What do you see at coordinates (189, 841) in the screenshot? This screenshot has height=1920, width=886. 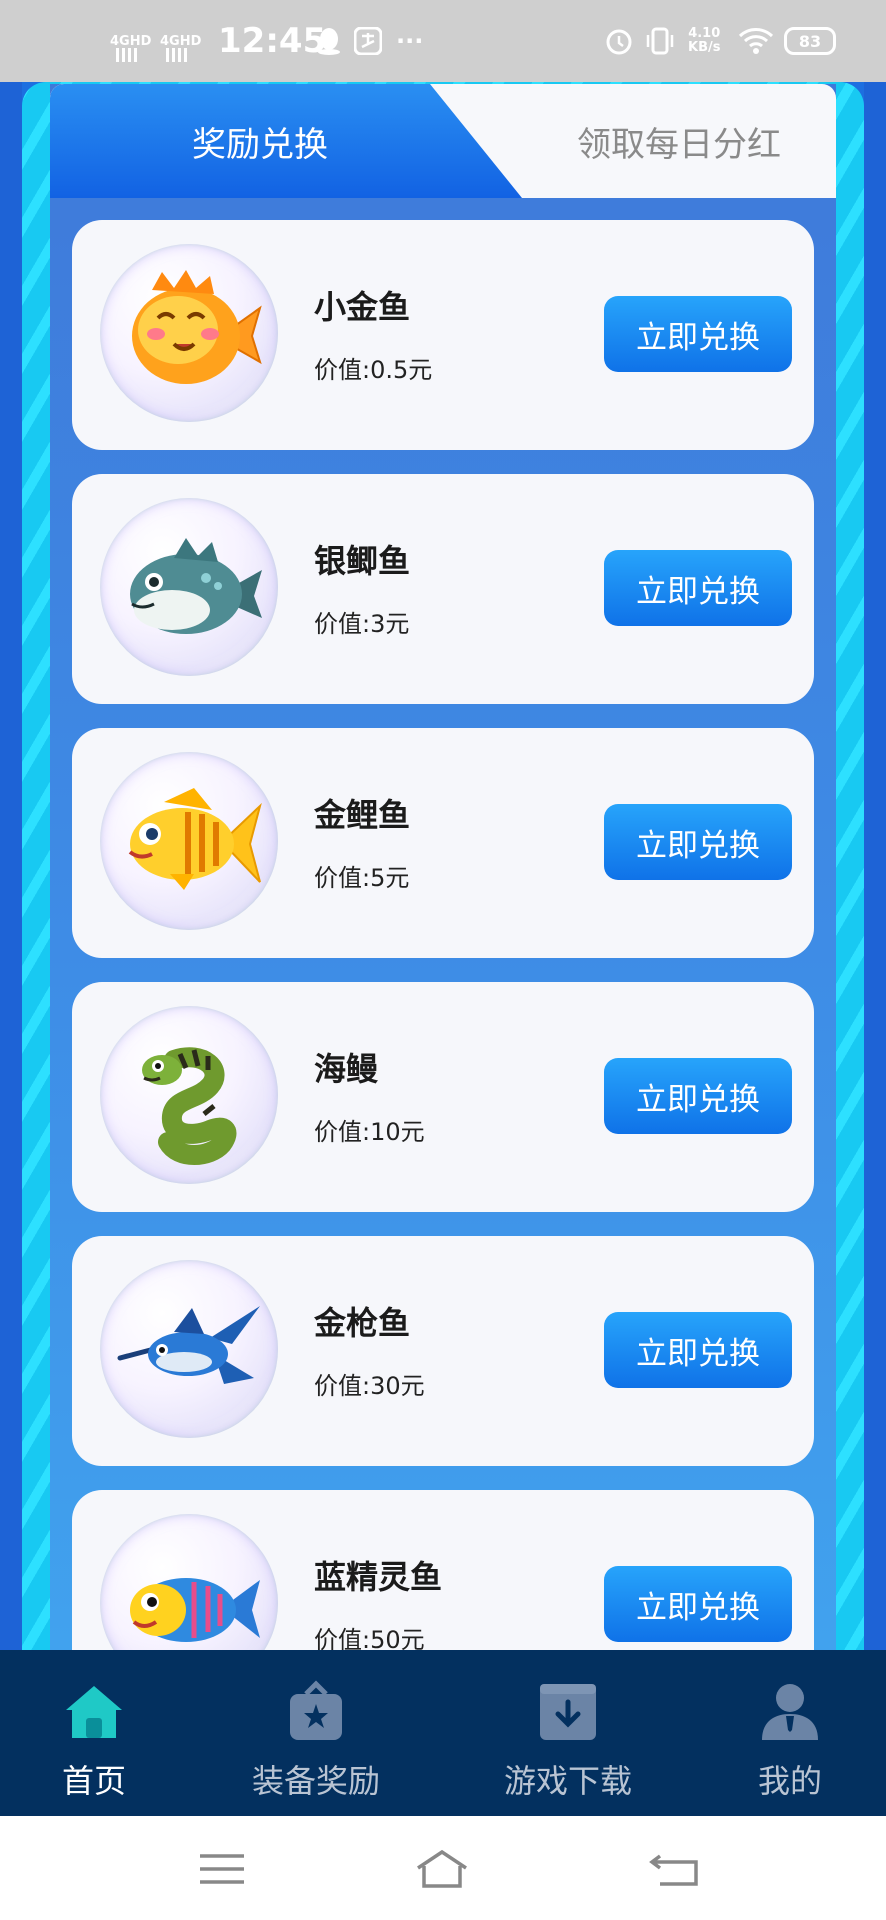 I see `yellow-striped-fish-icon` at bounding box center [189, 841].